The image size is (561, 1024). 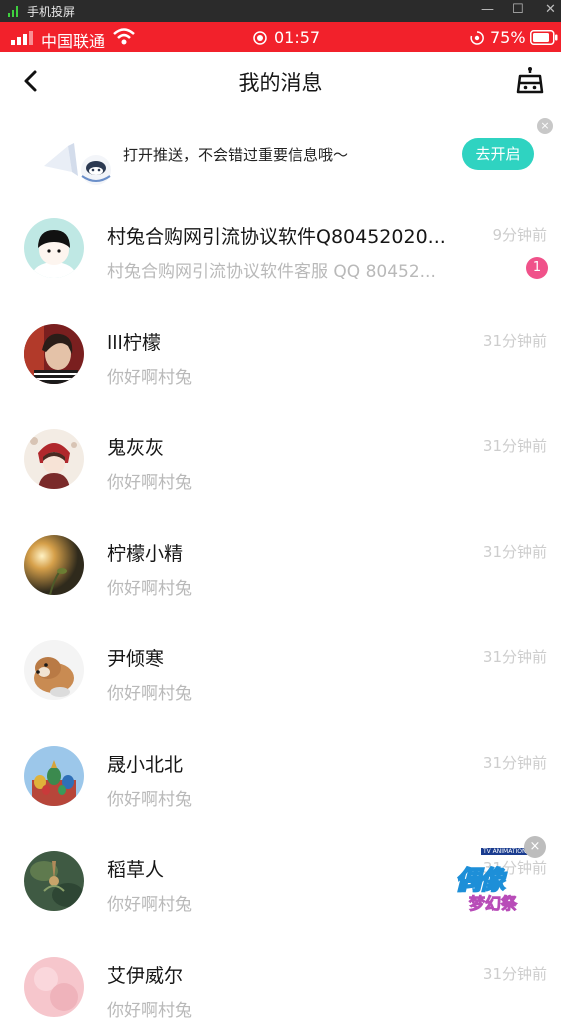 What do you see at coordinates (289, 552) in the screenshot?
I see `contact-name: 柠檬小精` at bounding box center [289, 552].